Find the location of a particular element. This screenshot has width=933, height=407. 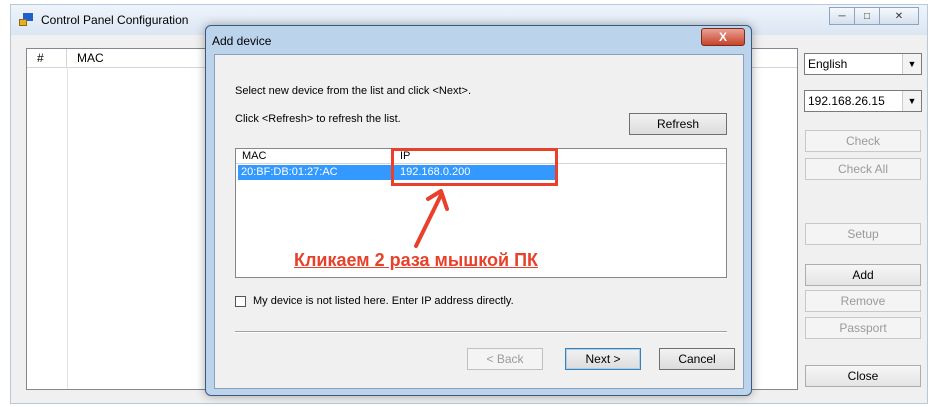

close-button: Close is located at coordinates (863, 376).